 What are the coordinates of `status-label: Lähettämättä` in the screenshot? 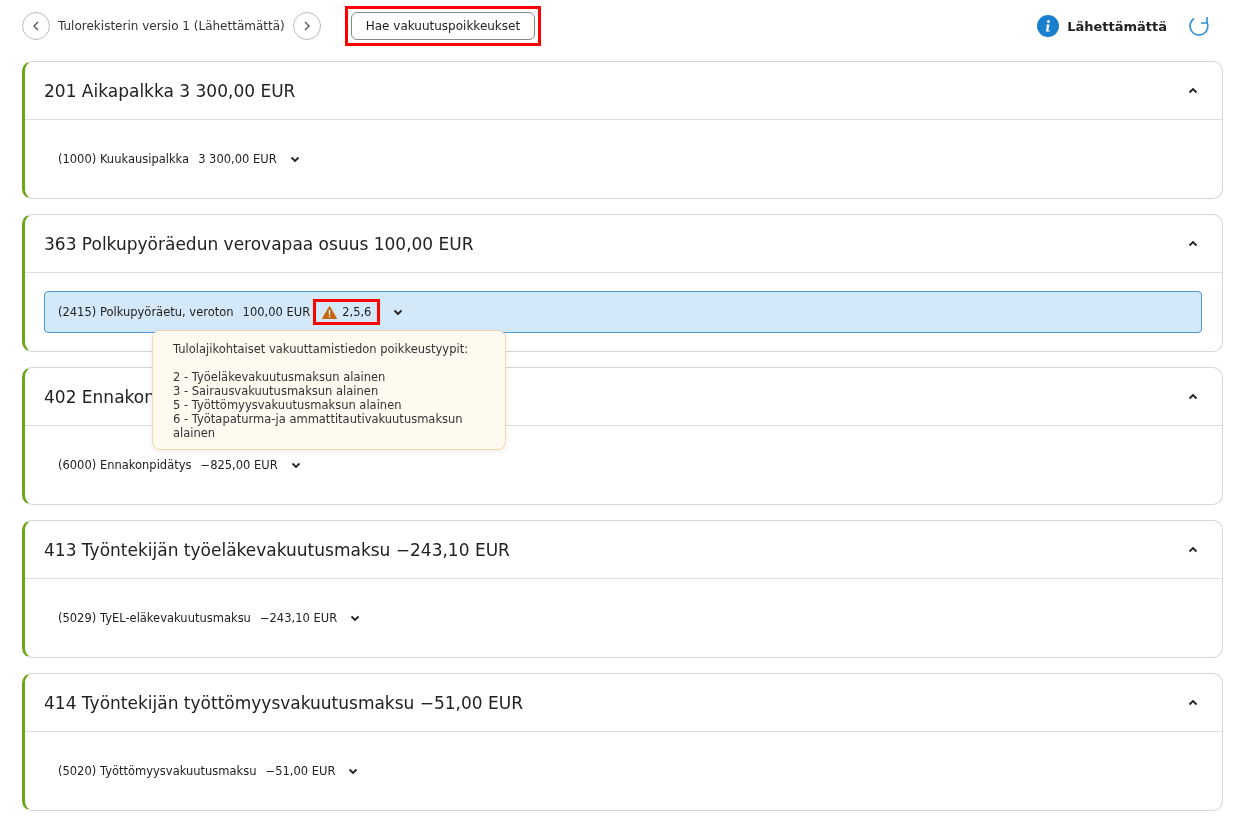 It's located at (1117, 26).